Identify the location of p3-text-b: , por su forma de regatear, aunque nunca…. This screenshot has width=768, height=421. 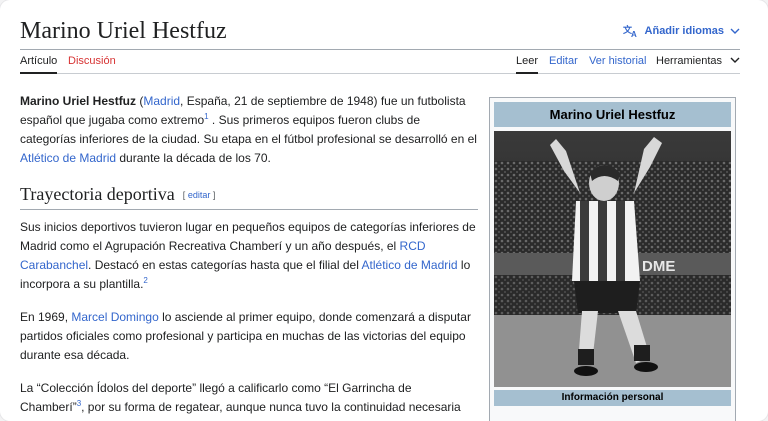
(271, 407).